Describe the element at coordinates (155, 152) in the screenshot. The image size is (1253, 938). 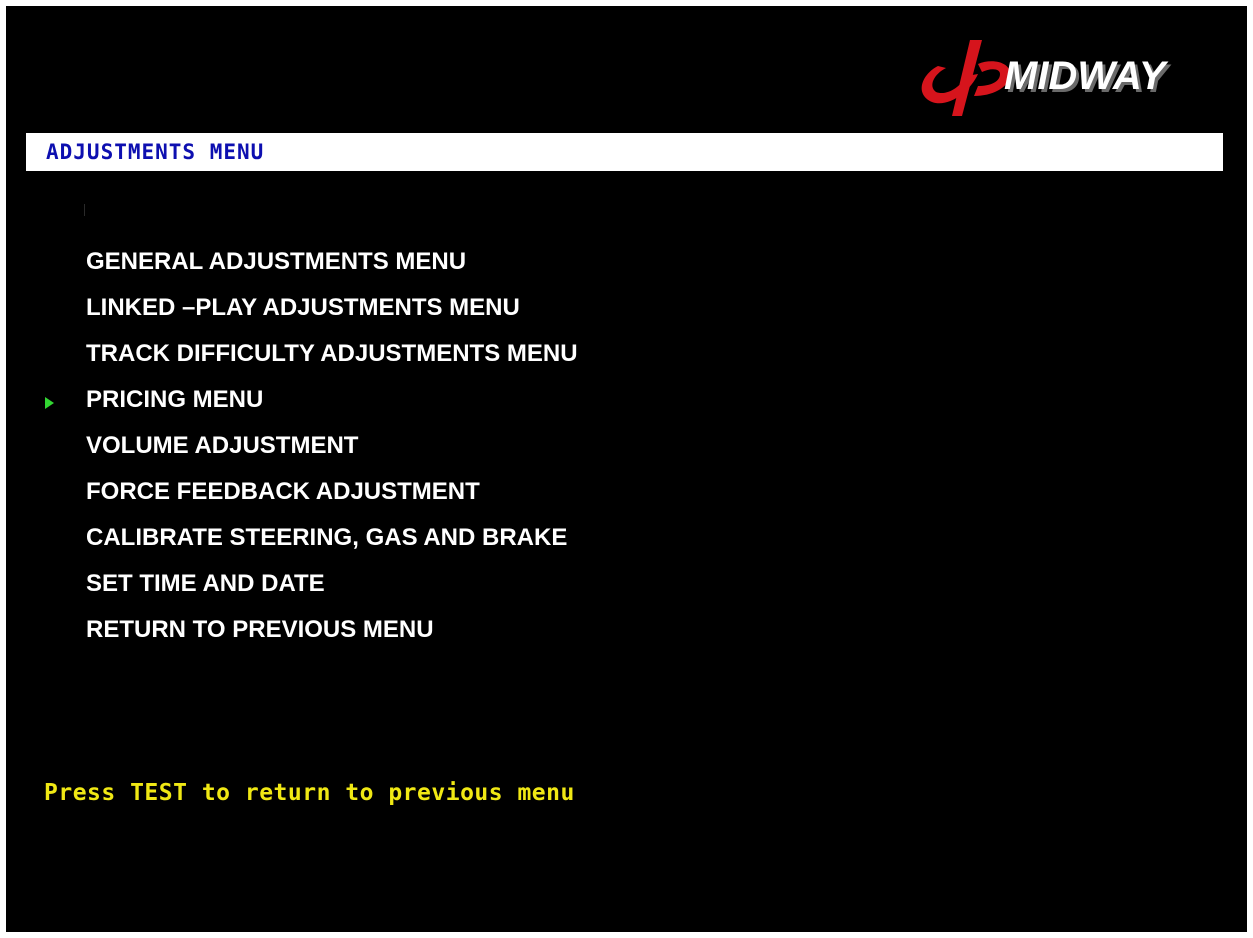
I see `page-title: ADJUSTMENTS MENU` at that location.